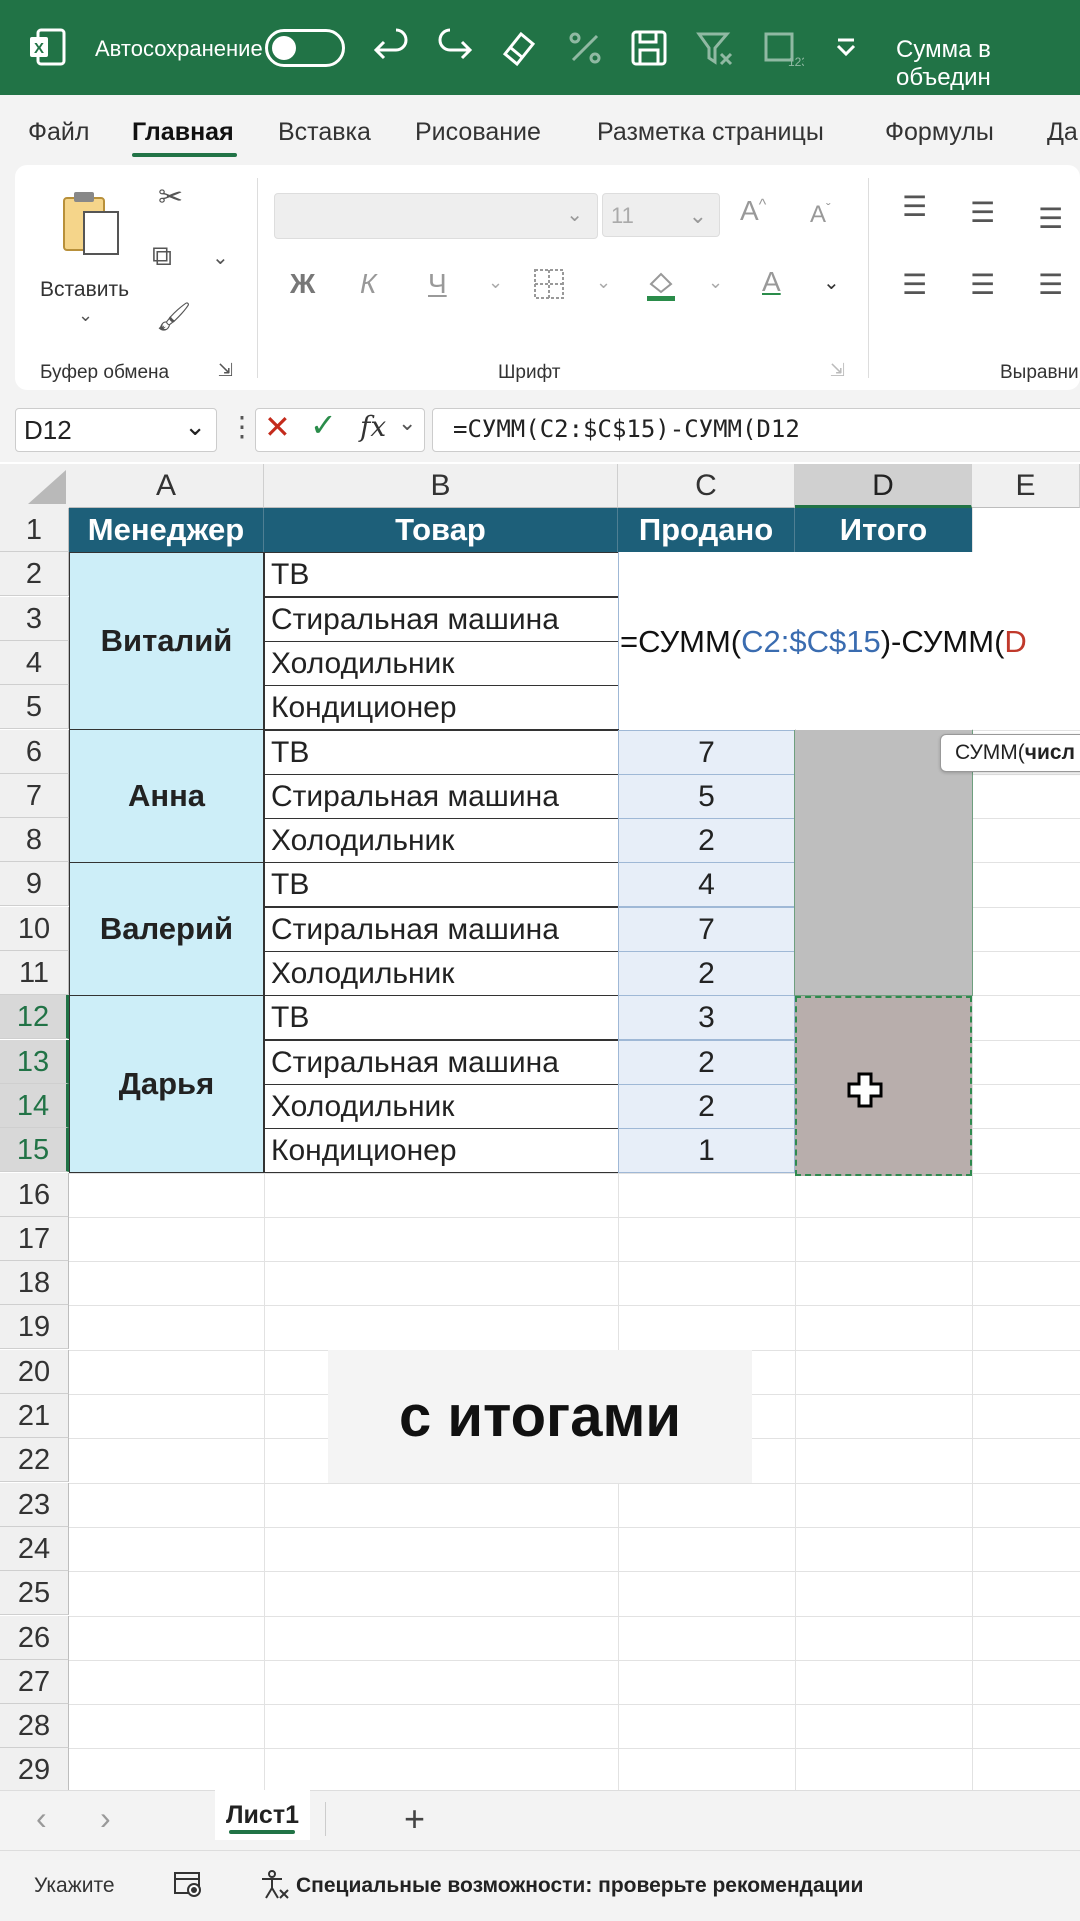 The width and height of the screenshot is (1080, 1921). Describe the element at coordinates (34, 574) in the screenshot. I see `row-header-2: 2` at that location.